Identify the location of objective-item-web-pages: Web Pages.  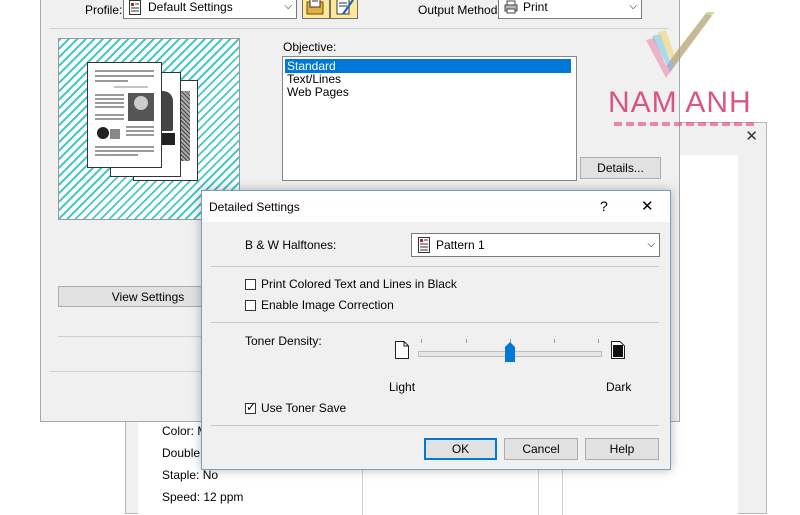
(317, 92).